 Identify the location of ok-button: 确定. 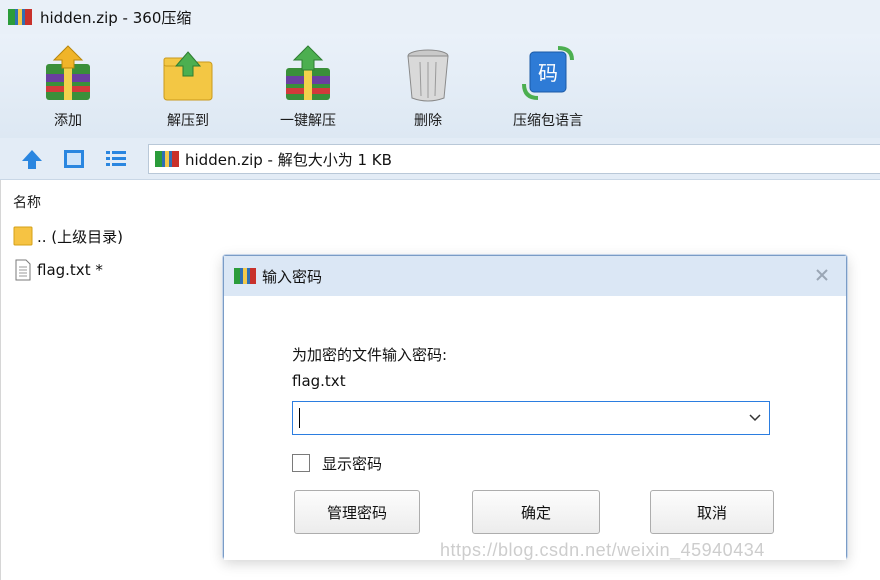
(536, 512).